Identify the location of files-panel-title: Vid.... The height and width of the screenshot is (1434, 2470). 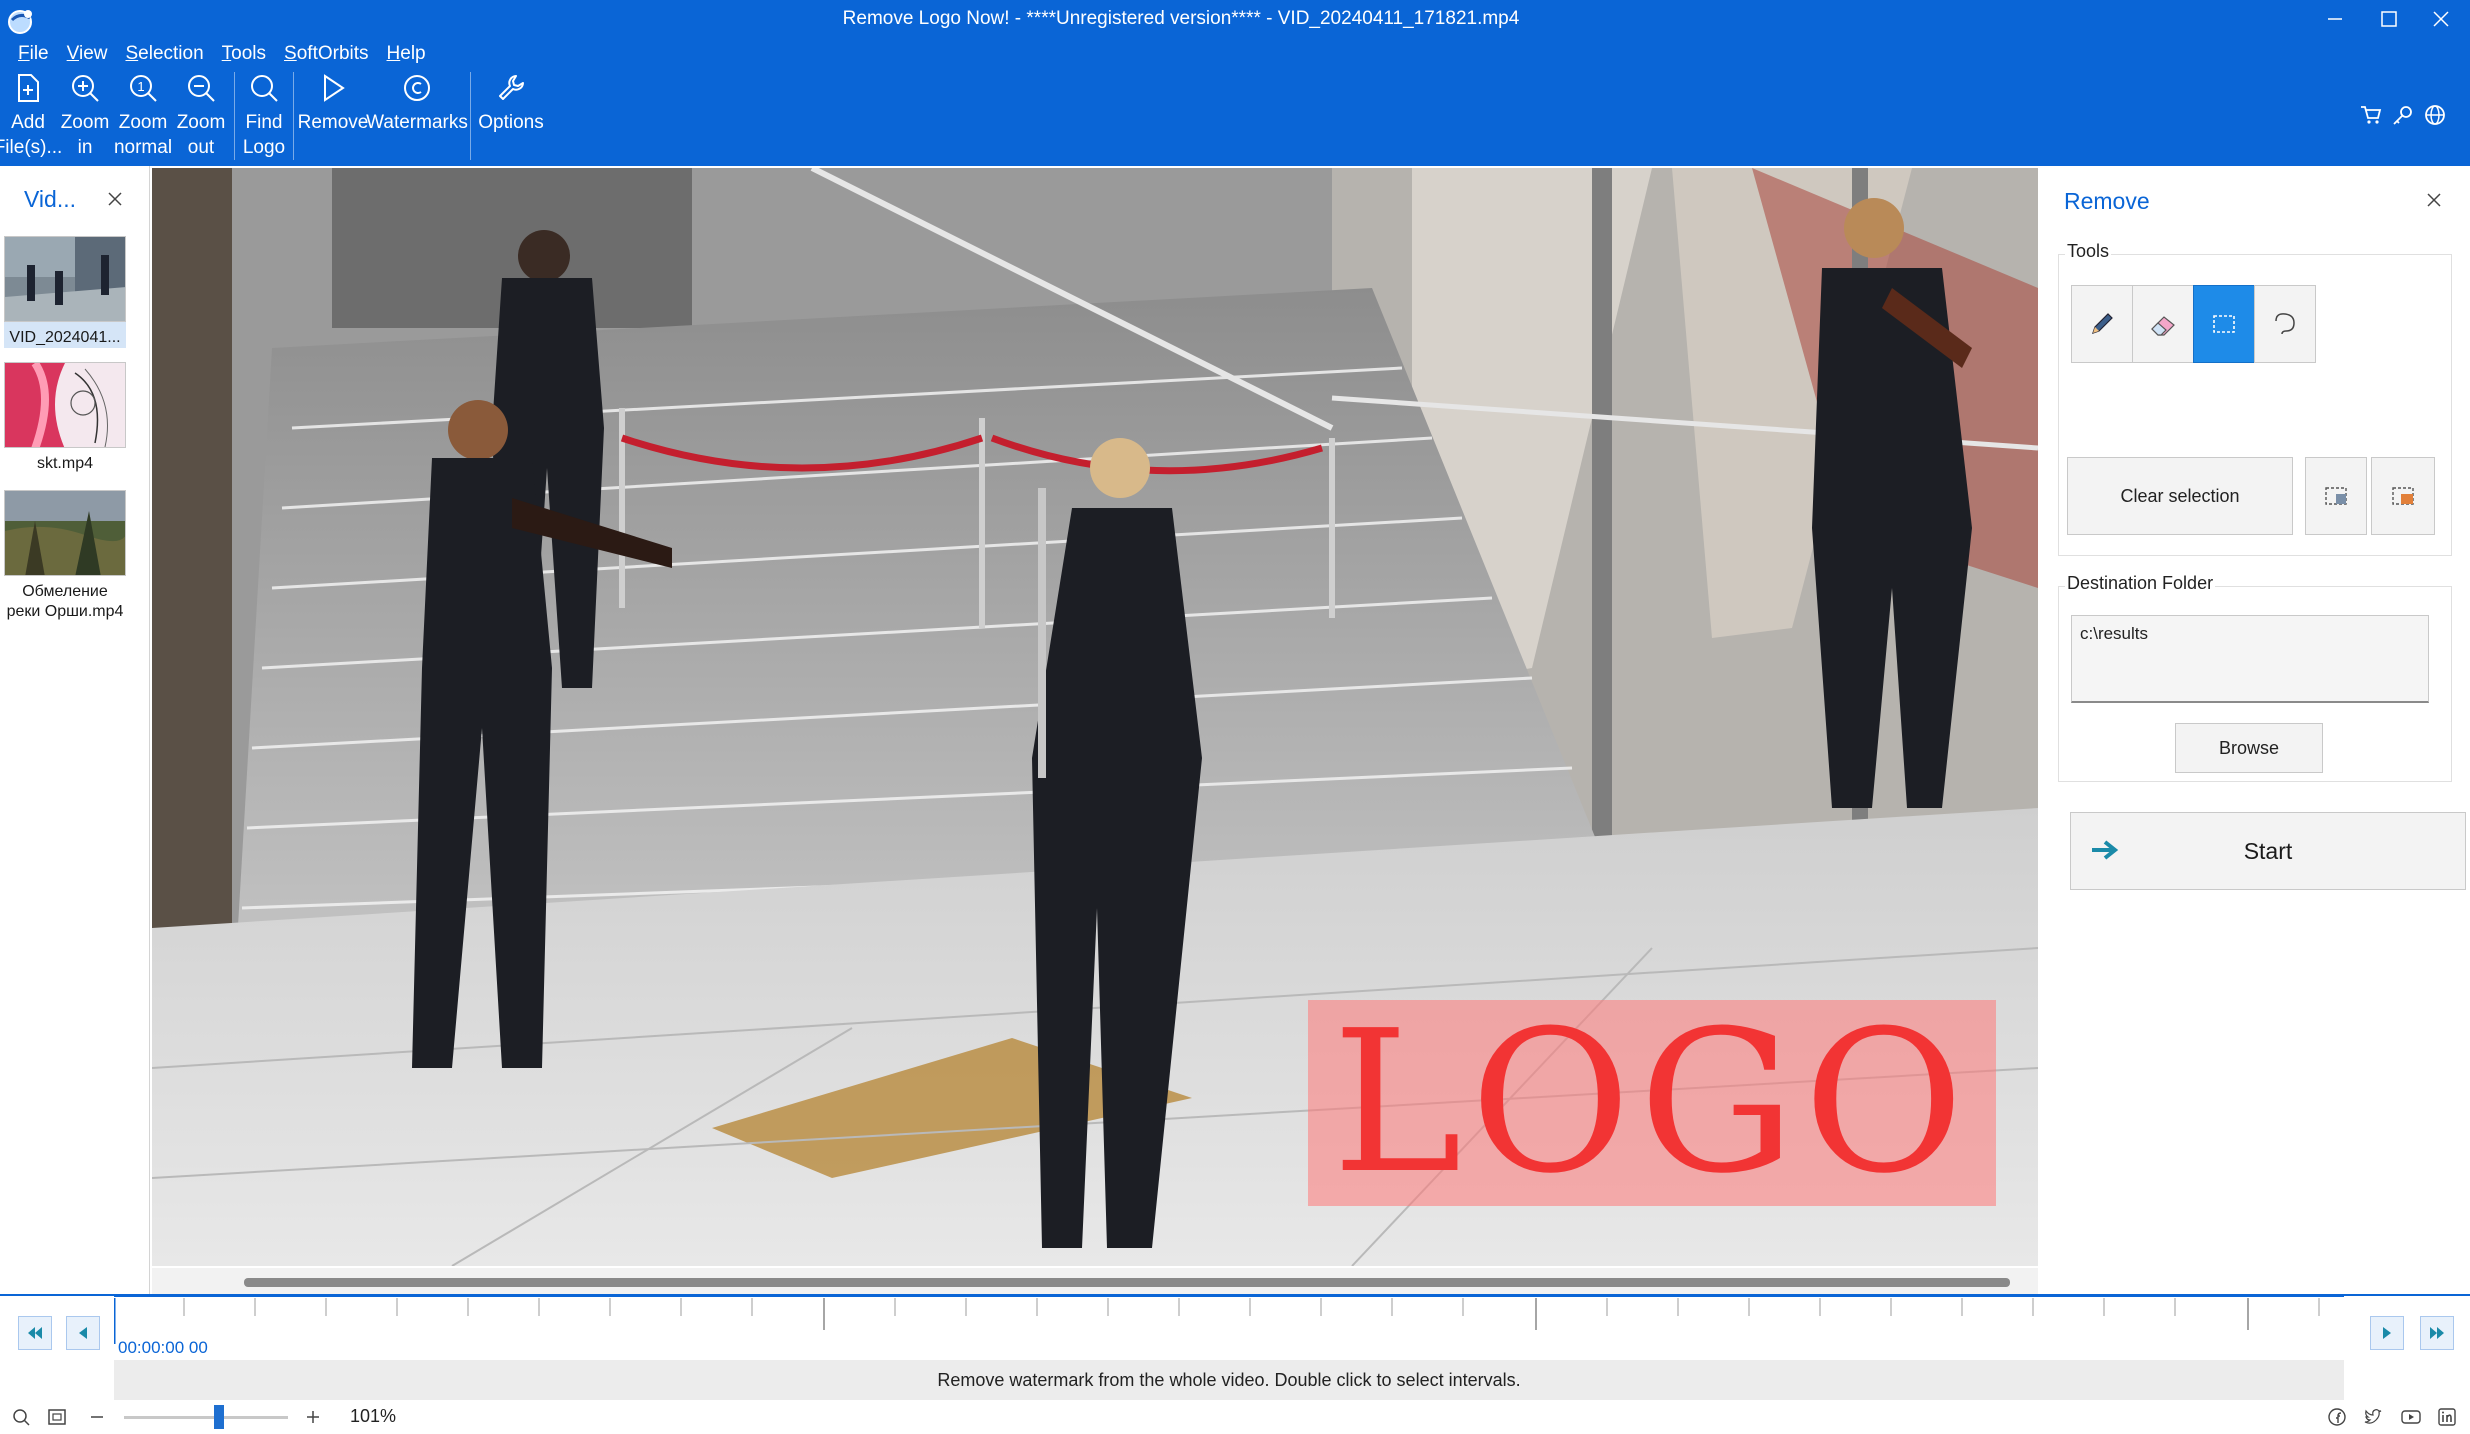
(50, 199).